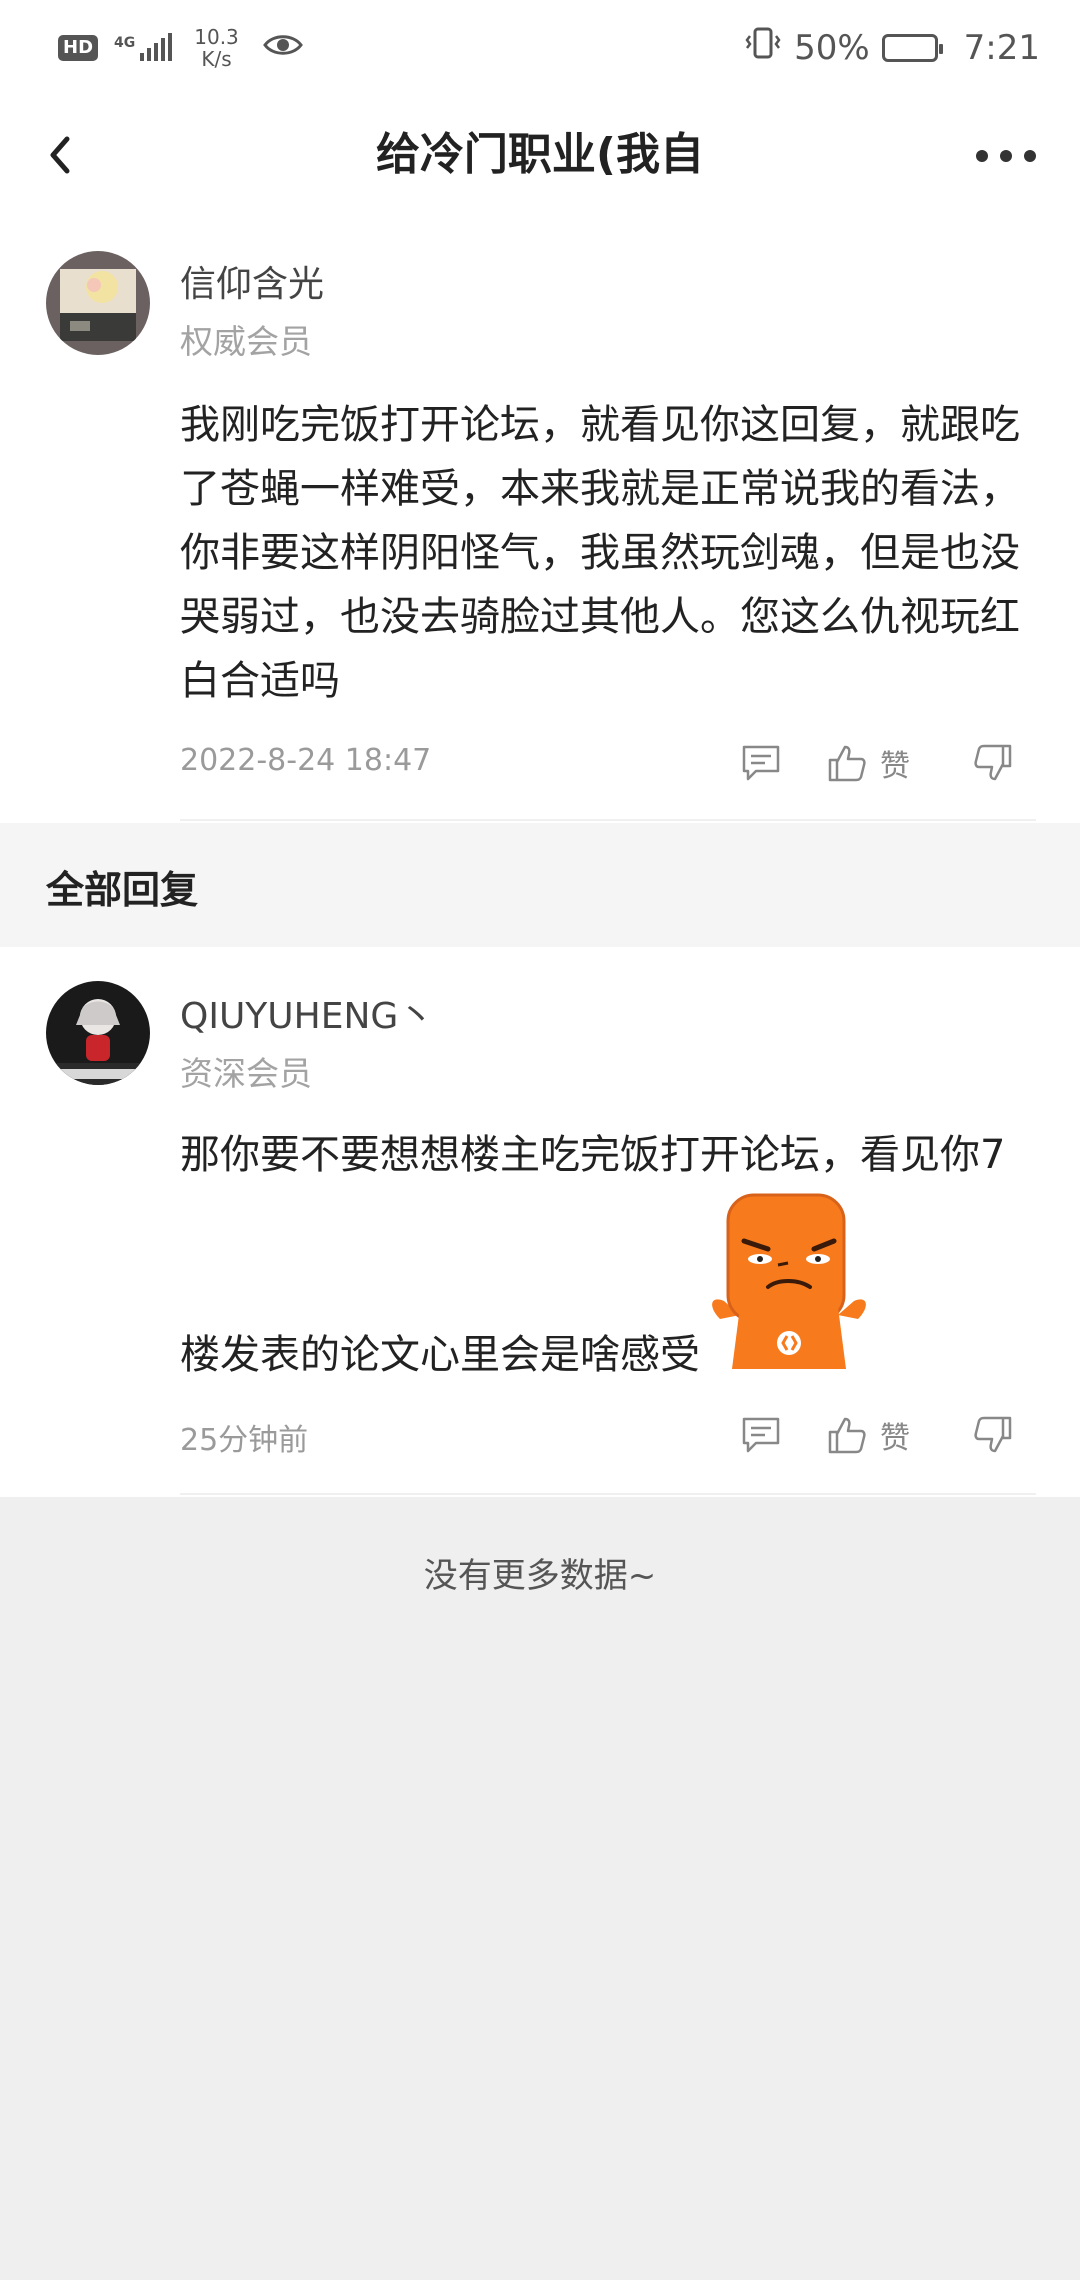 The image size is (1080, 2280). What do you see at coordinates (260, 681) in the screenshot?
I see `content-line: 白合适吗` at bounding box center [260, 681].